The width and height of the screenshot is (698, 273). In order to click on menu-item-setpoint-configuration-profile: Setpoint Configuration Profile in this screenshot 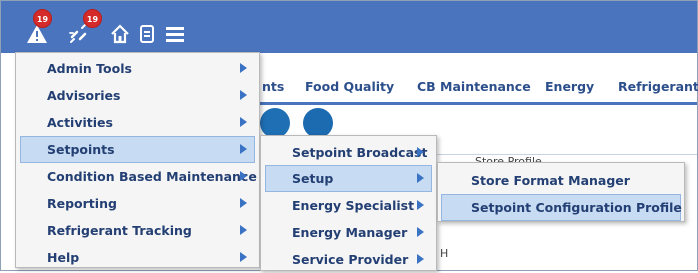, I will do `click(561, 207)`.